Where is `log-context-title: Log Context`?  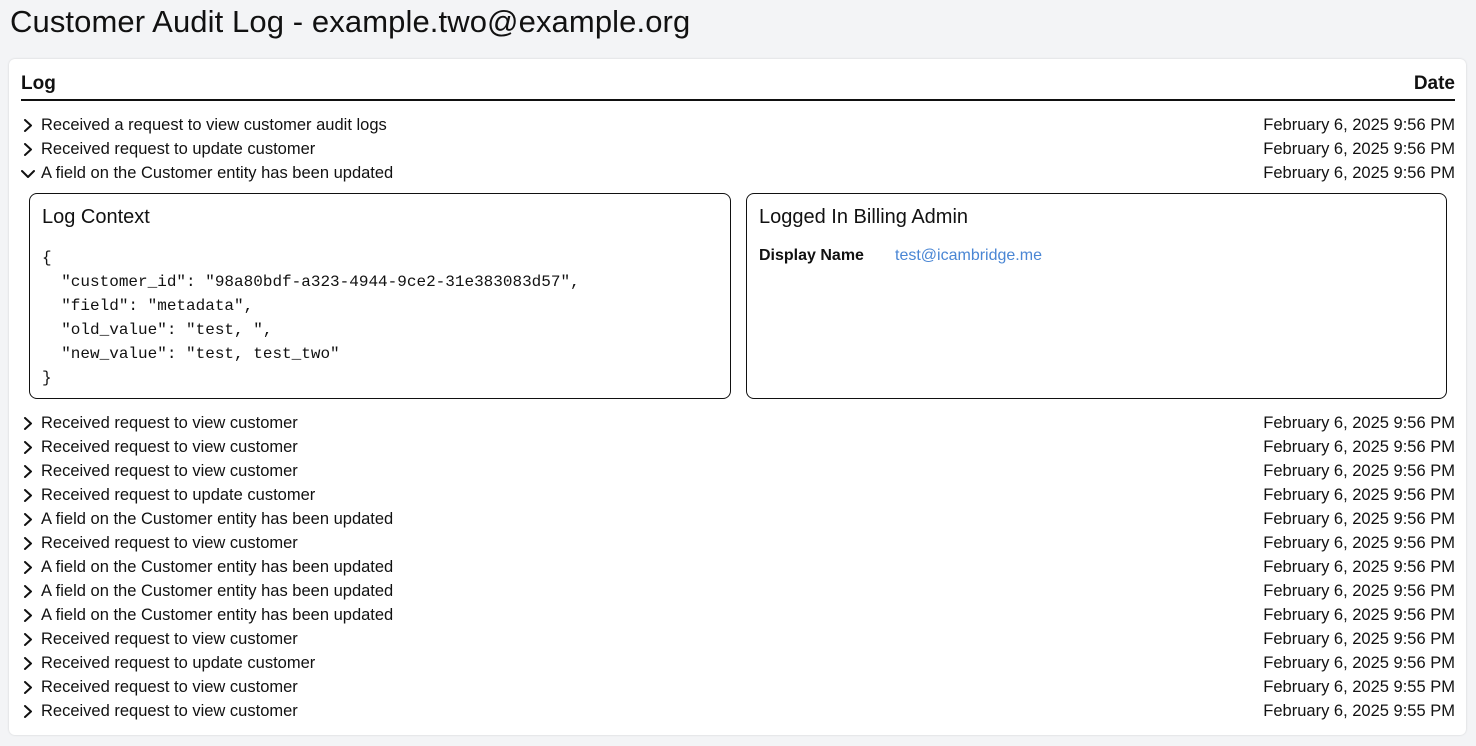 log-context-title: Log Context is located at coordinates (96, 217).